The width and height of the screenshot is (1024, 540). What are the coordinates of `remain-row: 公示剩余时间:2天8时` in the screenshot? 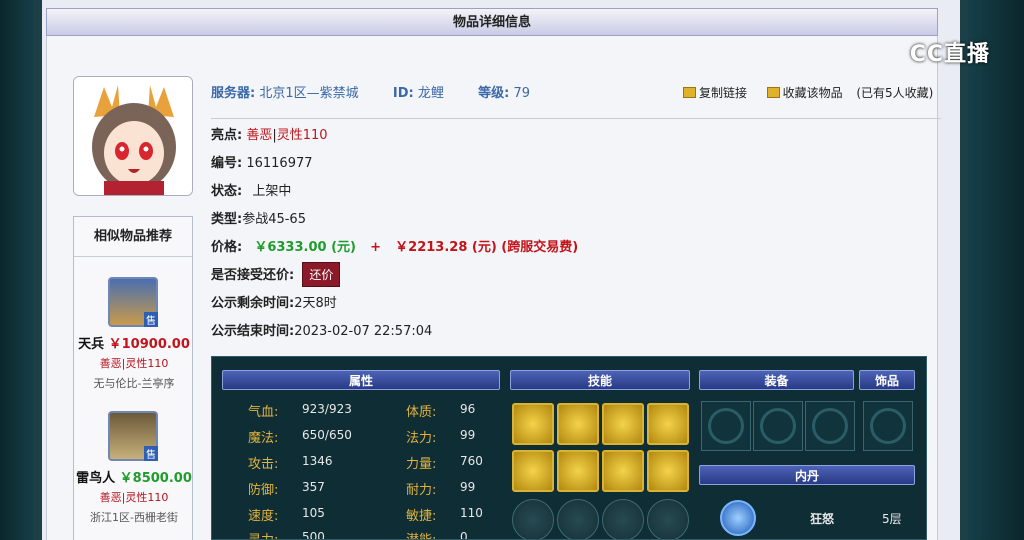 It's located at (274, 303).